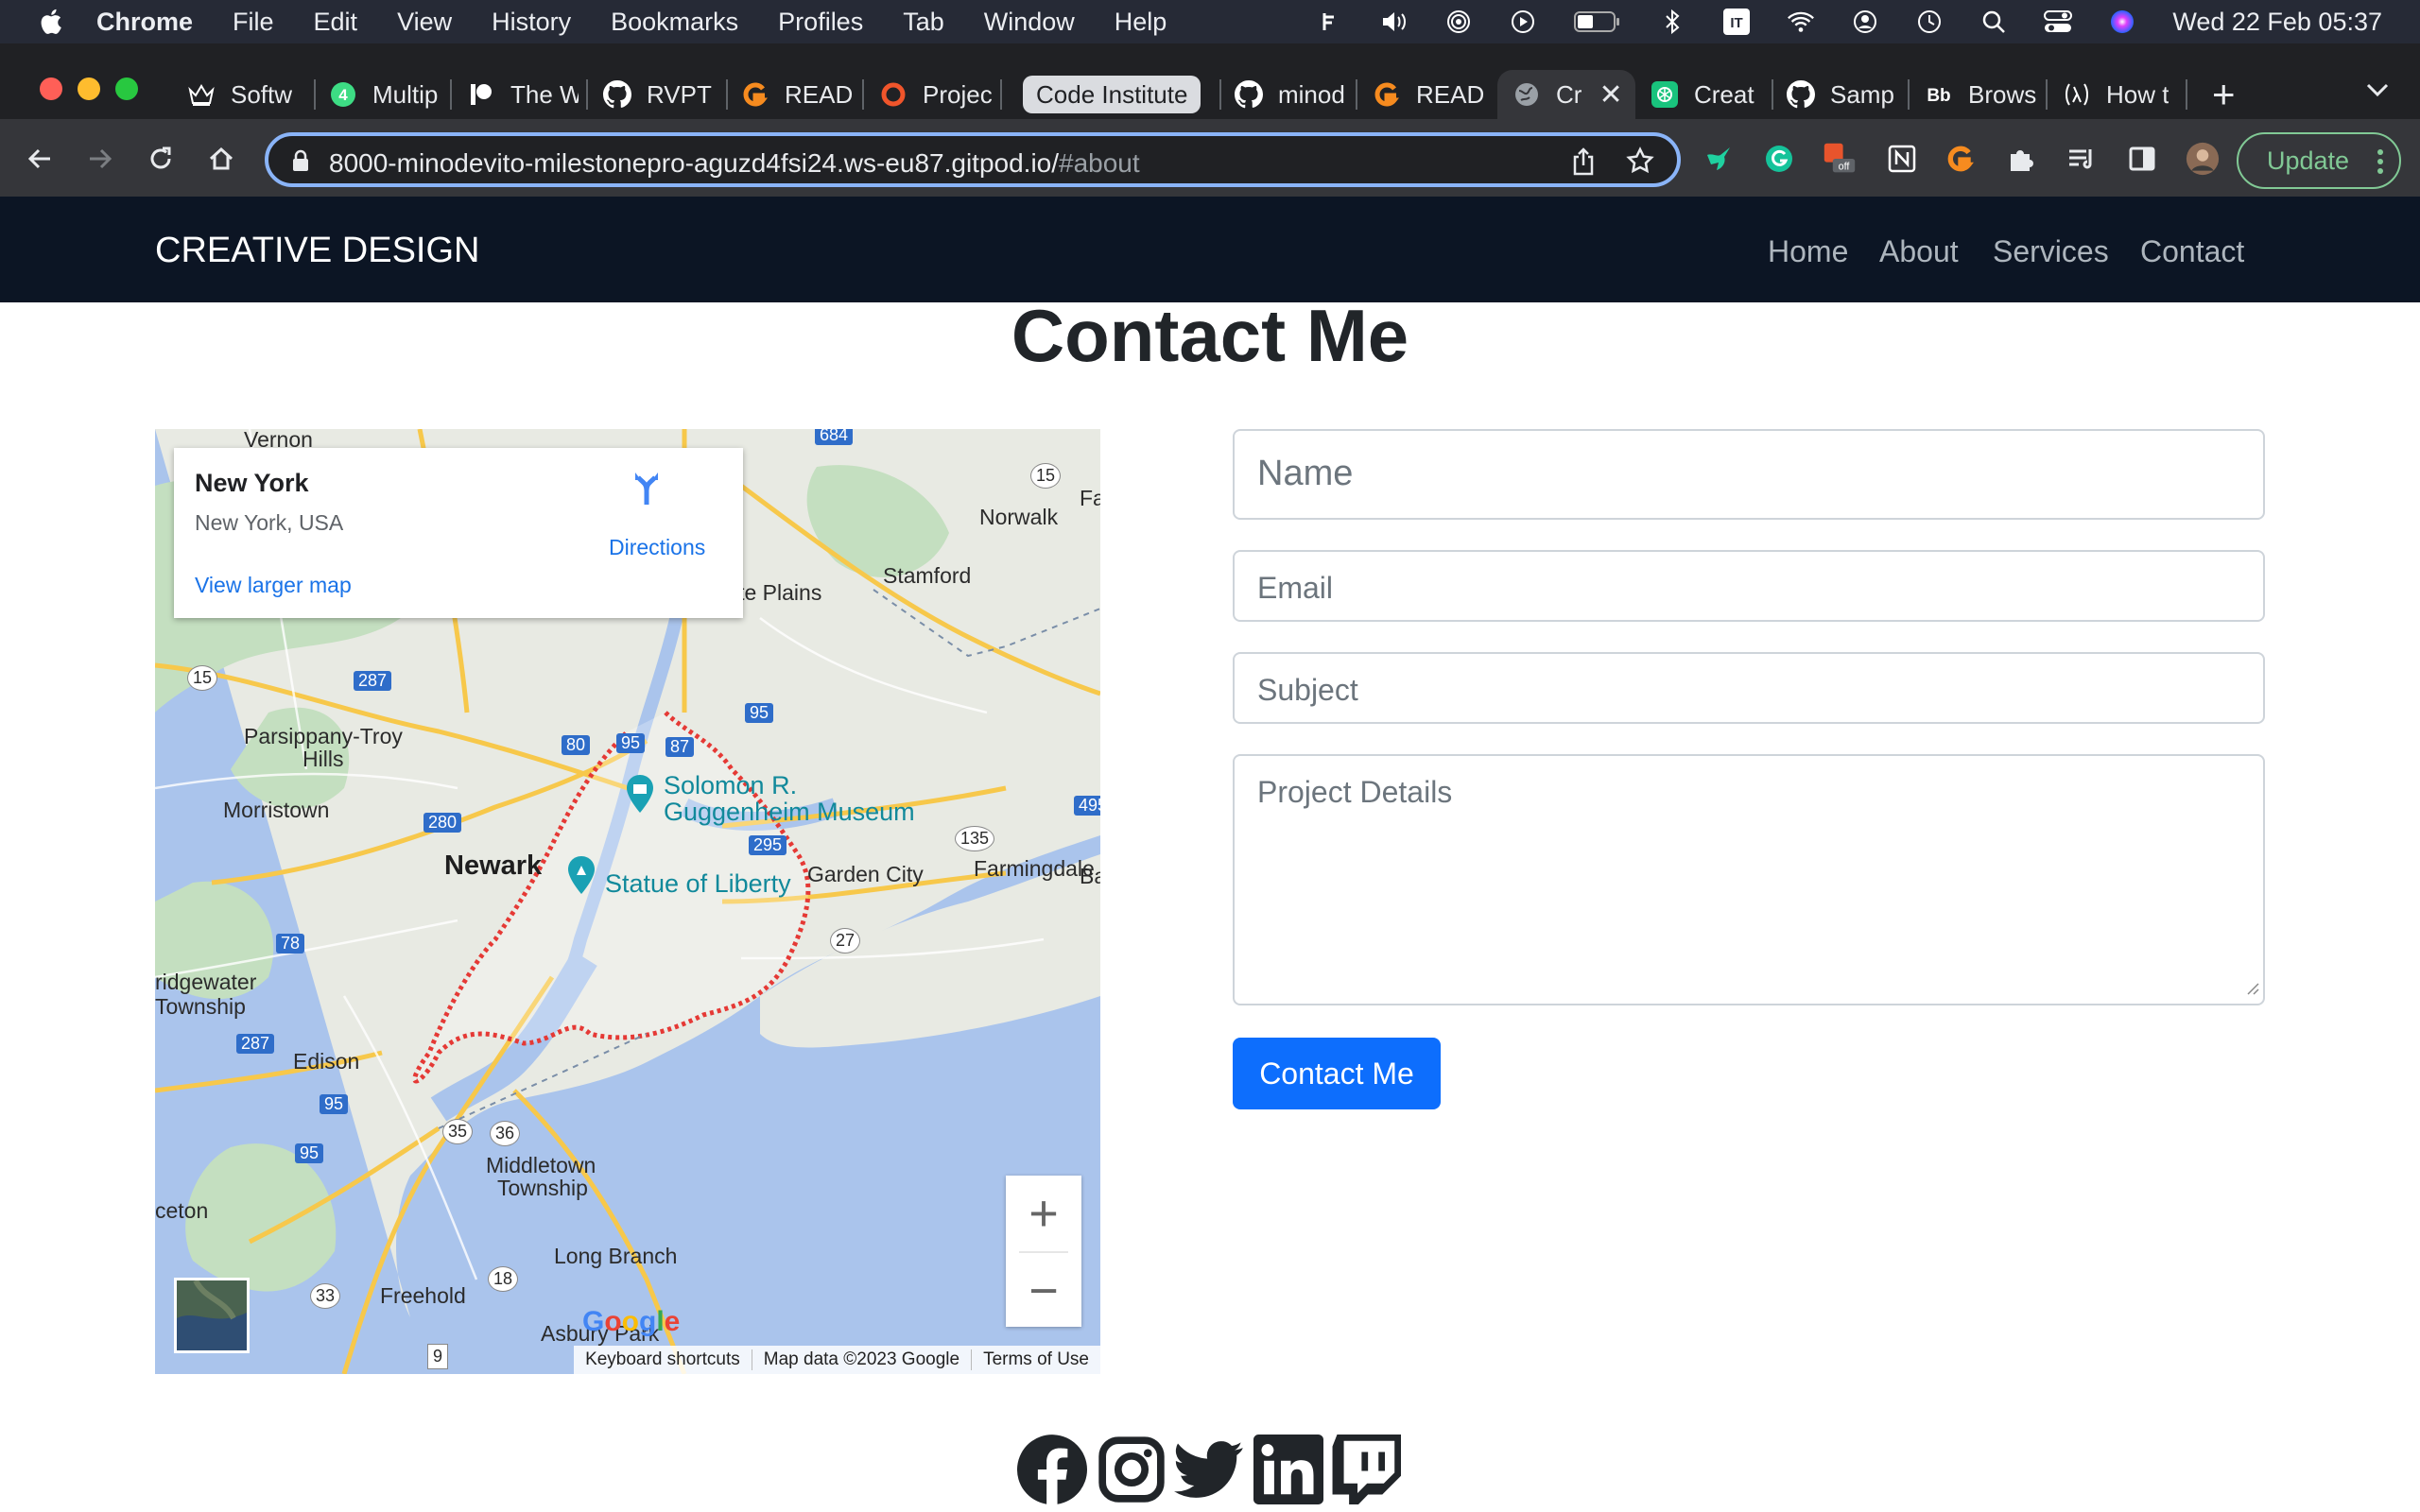 This screenshot has height=1512, width=2420. I want to click on menu-window: Window, so click(1029, 22).